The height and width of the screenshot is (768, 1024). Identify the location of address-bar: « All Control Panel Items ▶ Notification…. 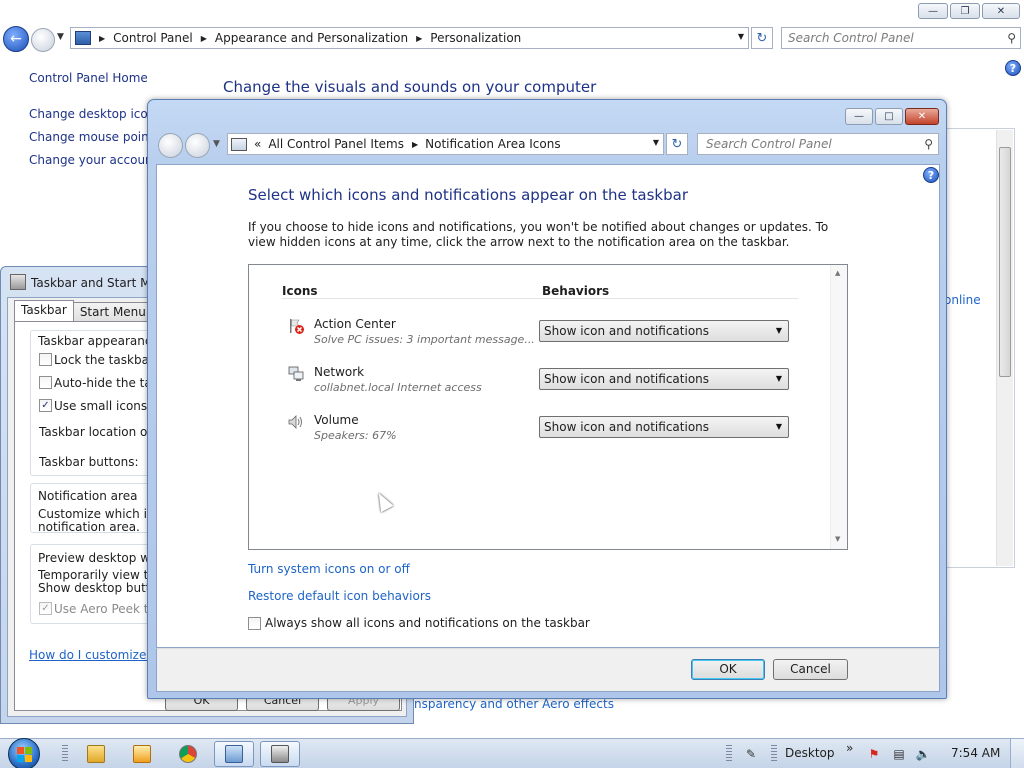
(445, 144).